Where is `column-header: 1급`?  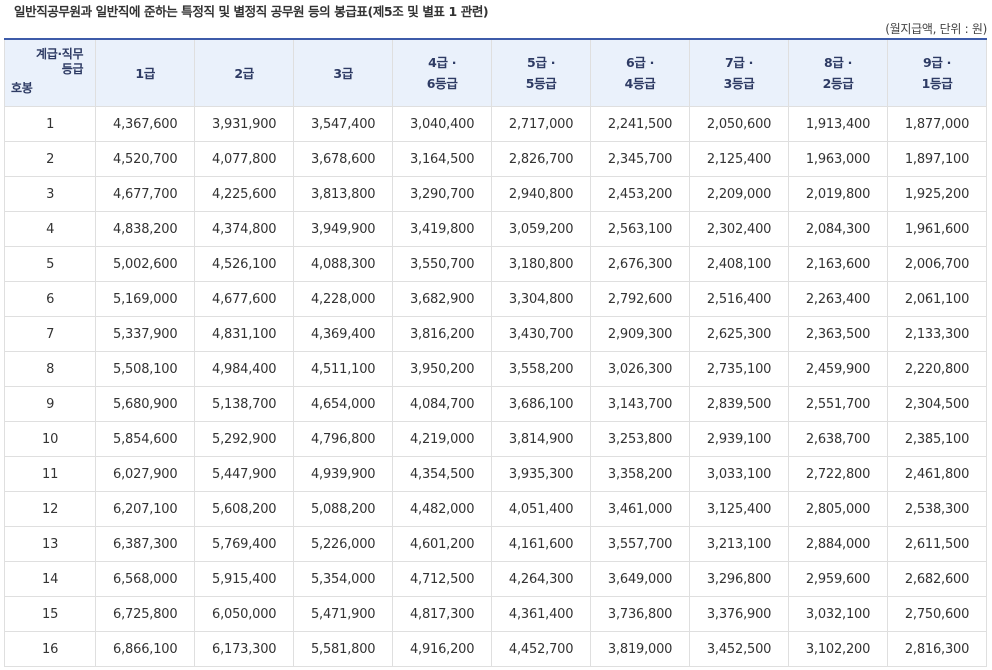
column-header: 1급 is located at coordinates (145, 72).